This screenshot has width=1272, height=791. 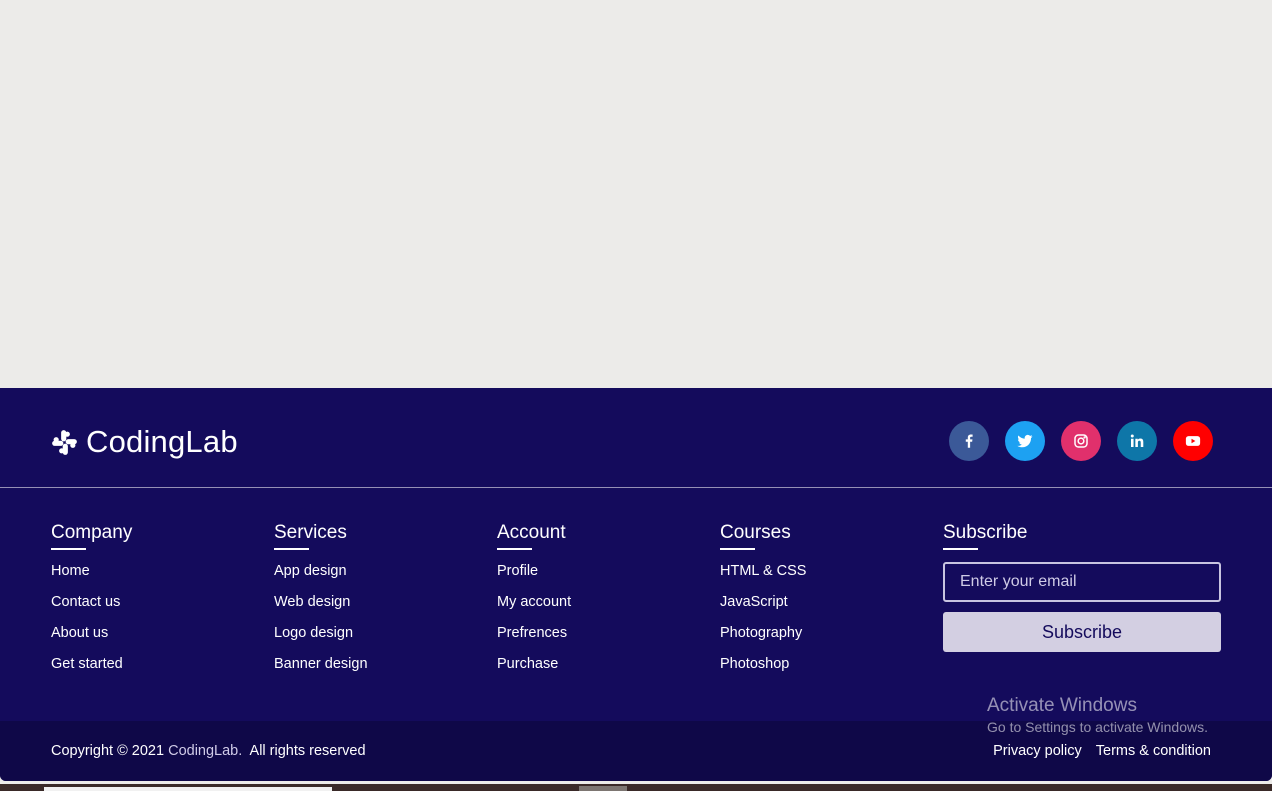 What do you see at coordinates (91, 607) in the screenshot?
I see `link-contact-us: Contact us` at bounding box center [91, 607].